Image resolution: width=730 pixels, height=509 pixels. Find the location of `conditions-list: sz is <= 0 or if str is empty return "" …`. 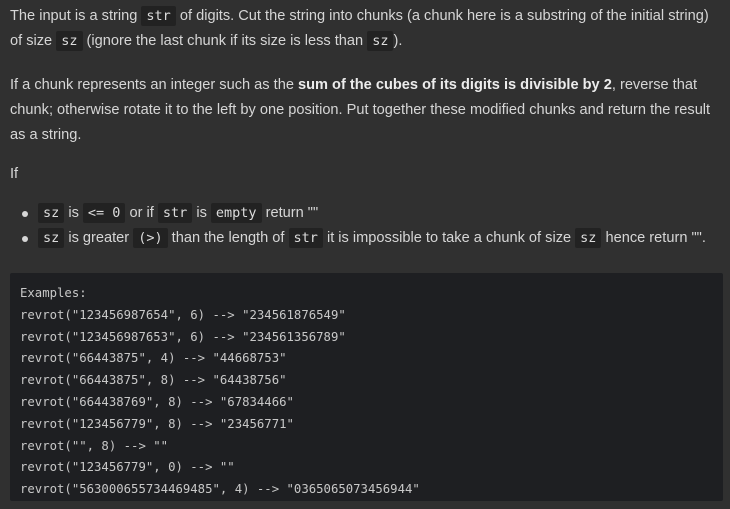

conditions-list: sz is <= 0 or if str is empty return "" … is located at coordinates (366, 226).